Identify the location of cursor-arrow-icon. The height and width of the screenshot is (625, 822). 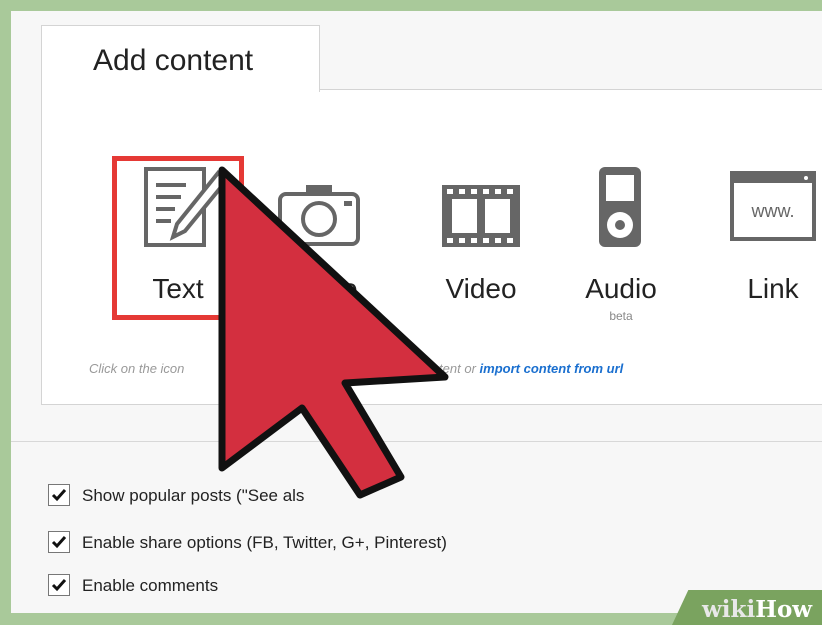
(333, 332).